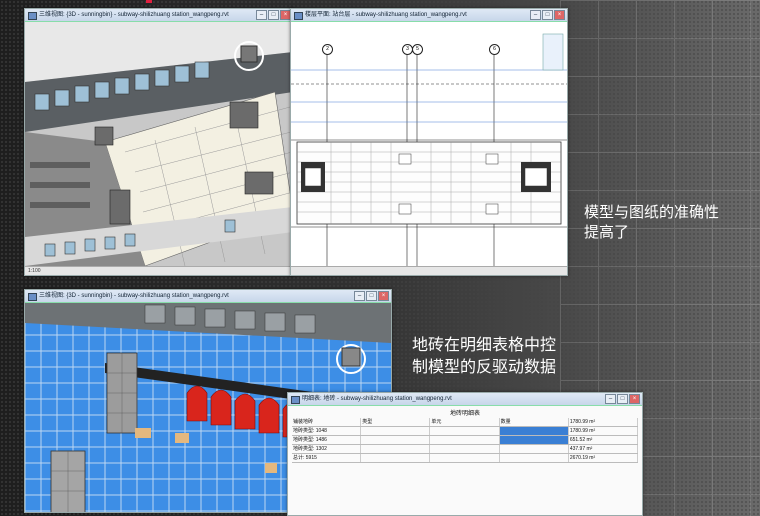  Describe the element at coordinates (417, 49) in the screenshot. I see `grid-bubble: 5` at that location.